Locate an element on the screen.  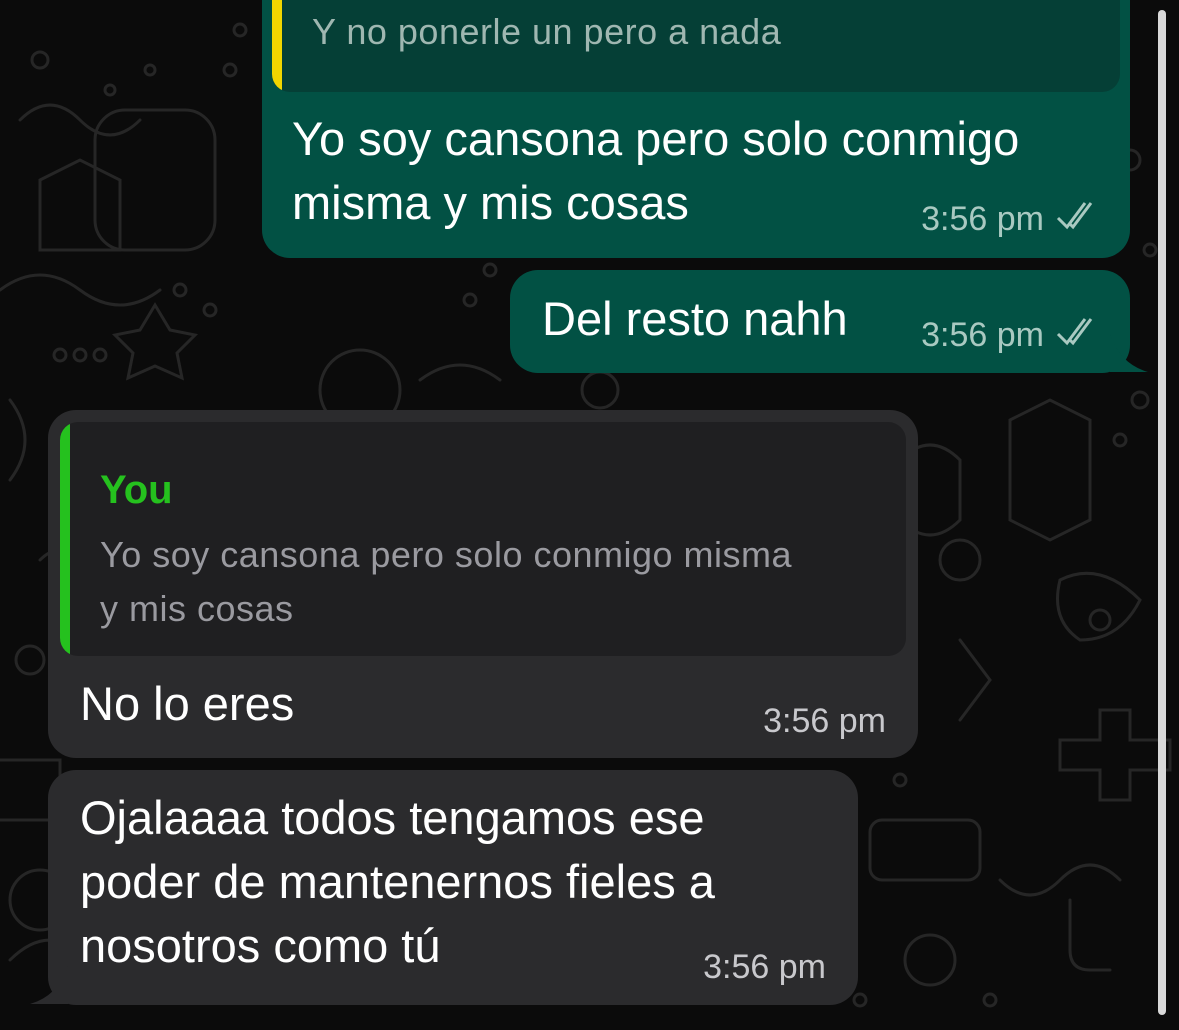
message-text-line: misma y mis cosas is located at coordinates (490, 202).